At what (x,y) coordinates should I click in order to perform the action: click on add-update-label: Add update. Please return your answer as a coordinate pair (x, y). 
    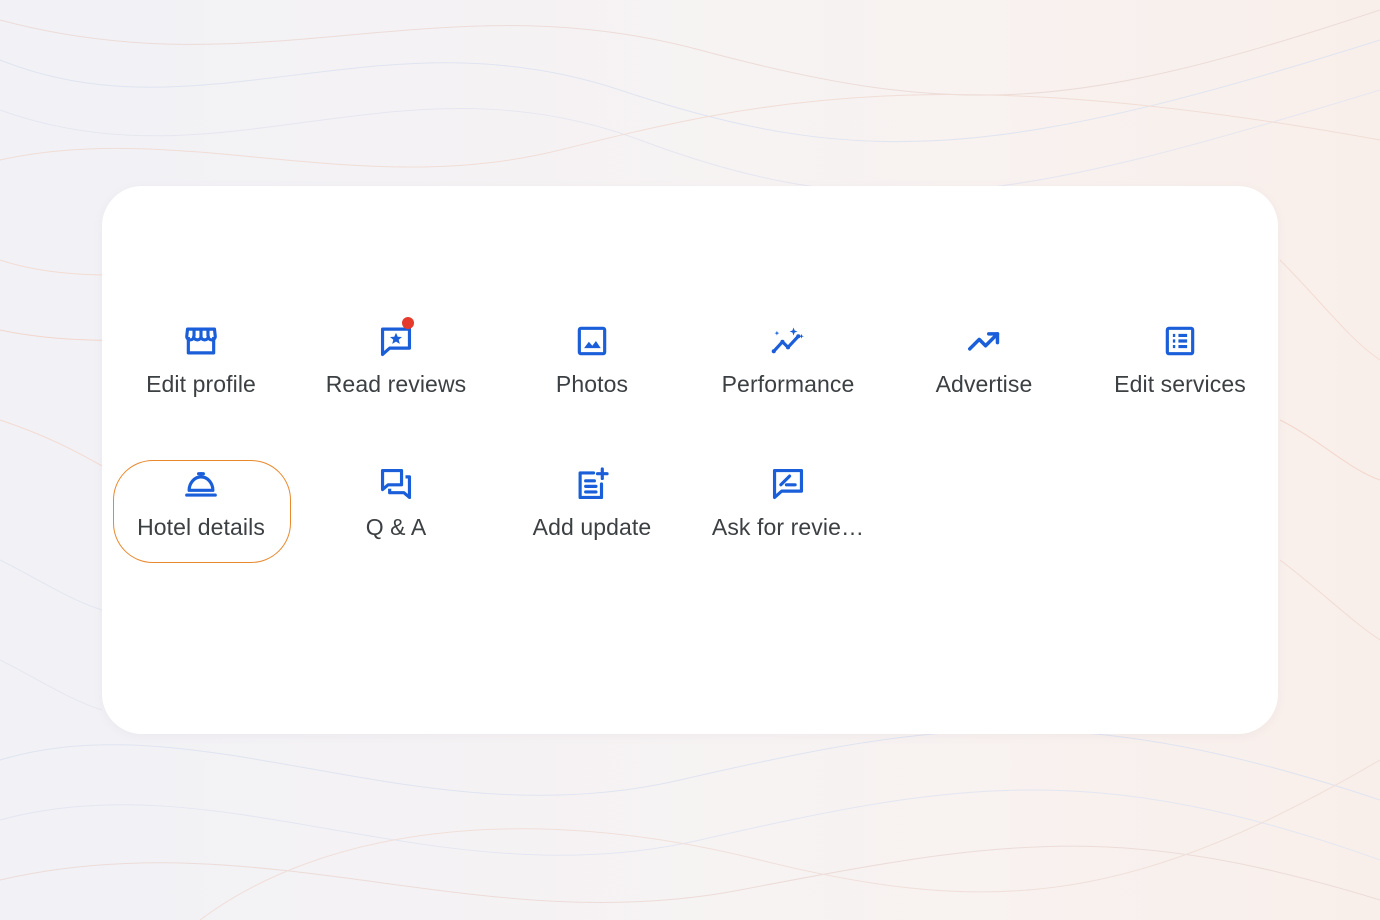
    Looking at the image, I should click on (592, 527).